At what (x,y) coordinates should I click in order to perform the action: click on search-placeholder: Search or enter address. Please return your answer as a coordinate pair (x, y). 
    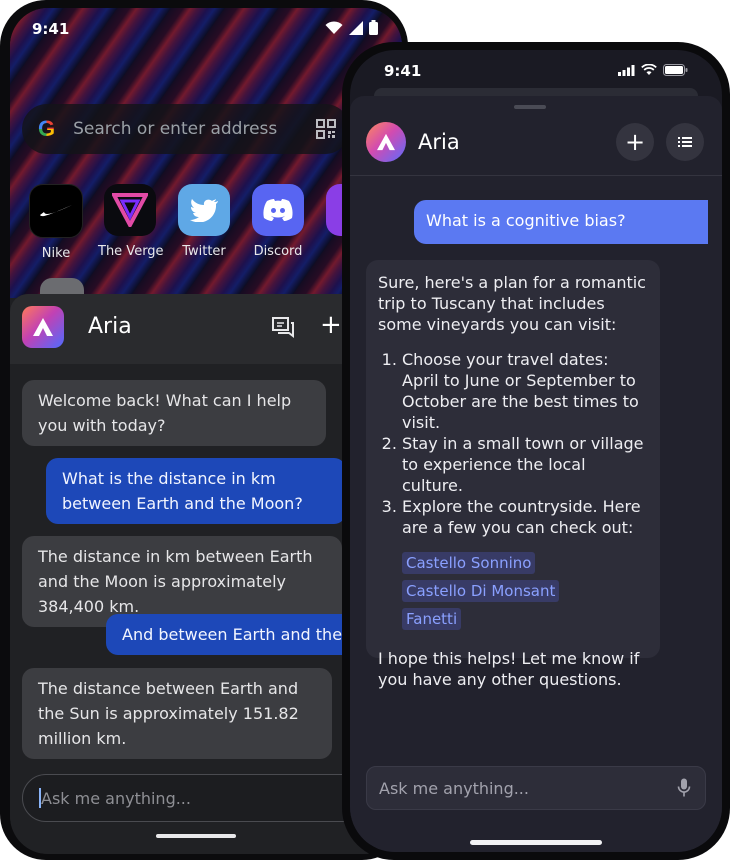
    Looking at the image, I should click on (175, 129).